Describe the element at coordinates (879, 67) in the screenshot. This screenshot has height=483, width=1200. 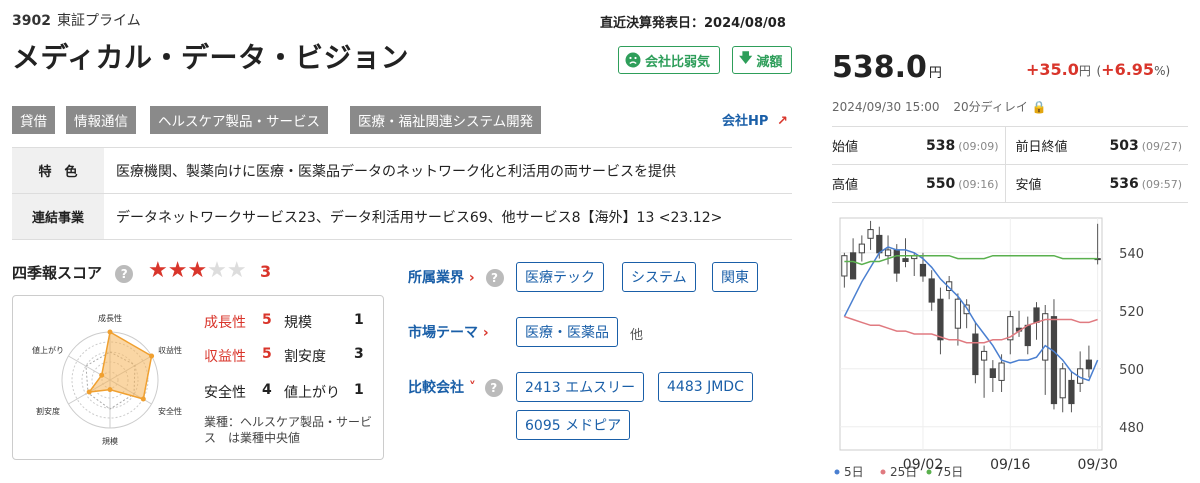
I see `price-value: 538.0` at that location.